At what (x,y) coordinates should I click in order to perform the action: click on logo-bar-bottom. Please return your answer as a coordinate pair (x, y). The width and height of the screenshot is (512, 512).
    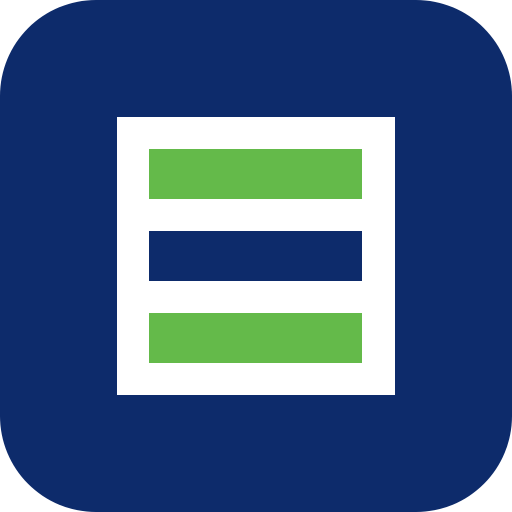
    Looking at the image, I should click on (255, 338).